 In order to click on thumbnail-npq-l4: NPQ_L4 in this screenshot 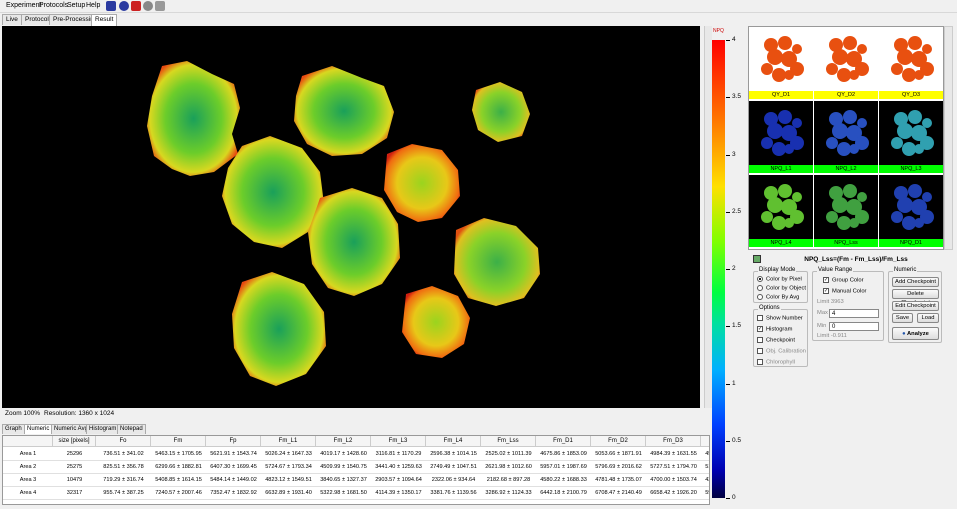, I will do `click(781, 211)`.